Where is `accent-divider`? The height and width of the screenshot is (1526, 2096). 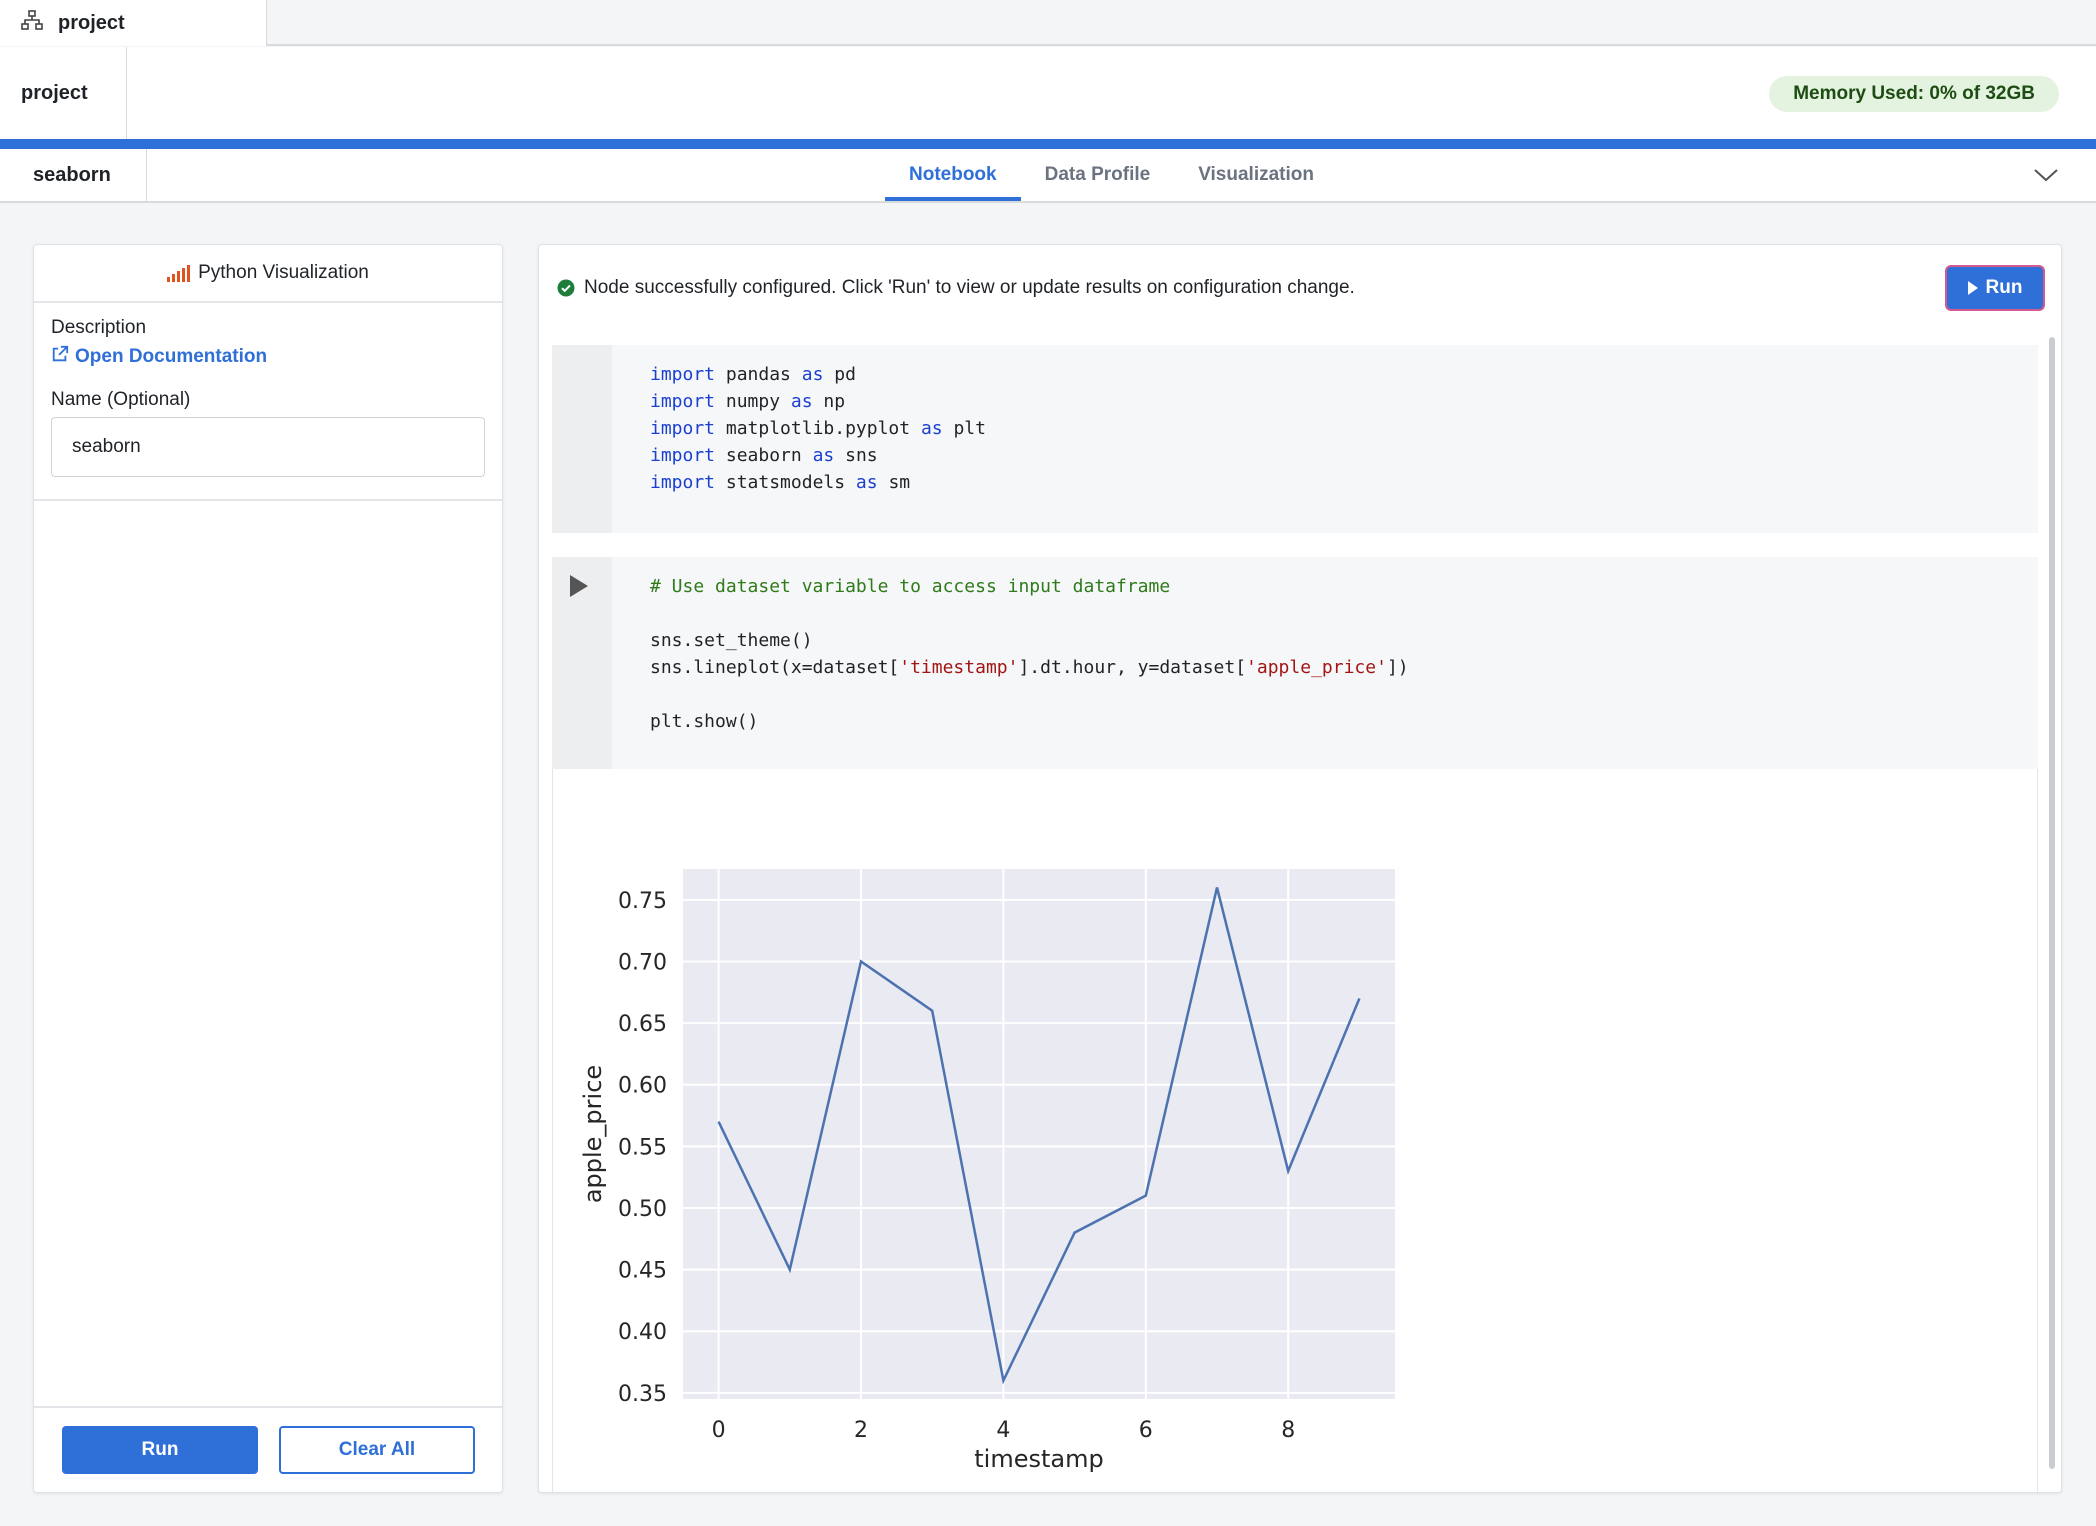 accent-divider is located at coordinates (1048, 144).